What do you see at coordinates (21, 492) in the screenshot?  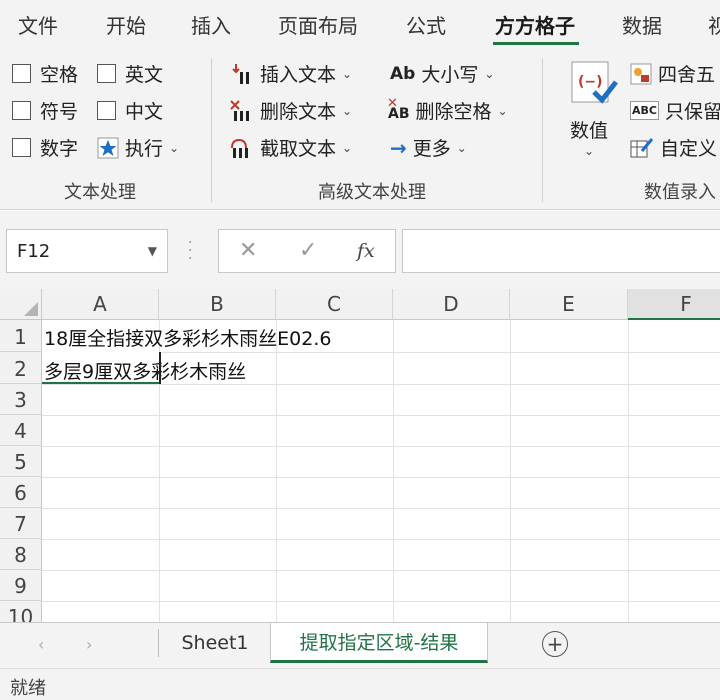 I see `row-header-6: 6` at bounding box center [21, 492].